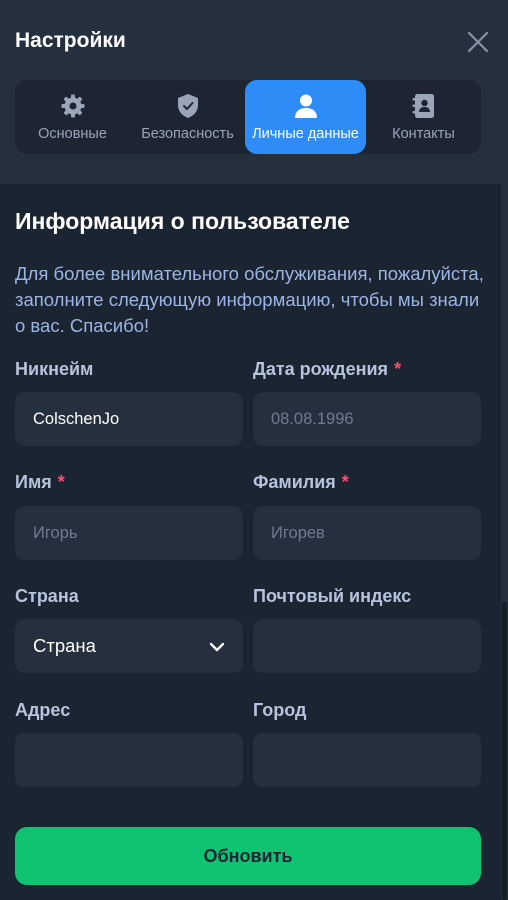  I want to click on section-title: Информация о пользователе, so click(182, 221).